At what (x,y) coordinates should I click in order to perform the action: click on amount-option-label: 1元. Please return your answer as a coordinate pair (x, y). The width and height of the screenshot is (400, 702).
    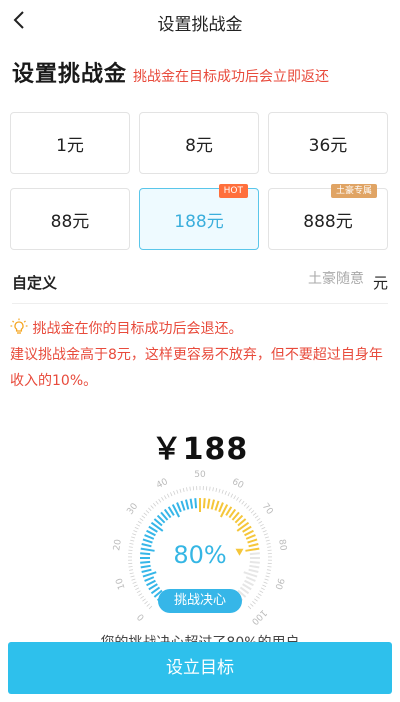
    Looking at the image, I should click on (70, 145).